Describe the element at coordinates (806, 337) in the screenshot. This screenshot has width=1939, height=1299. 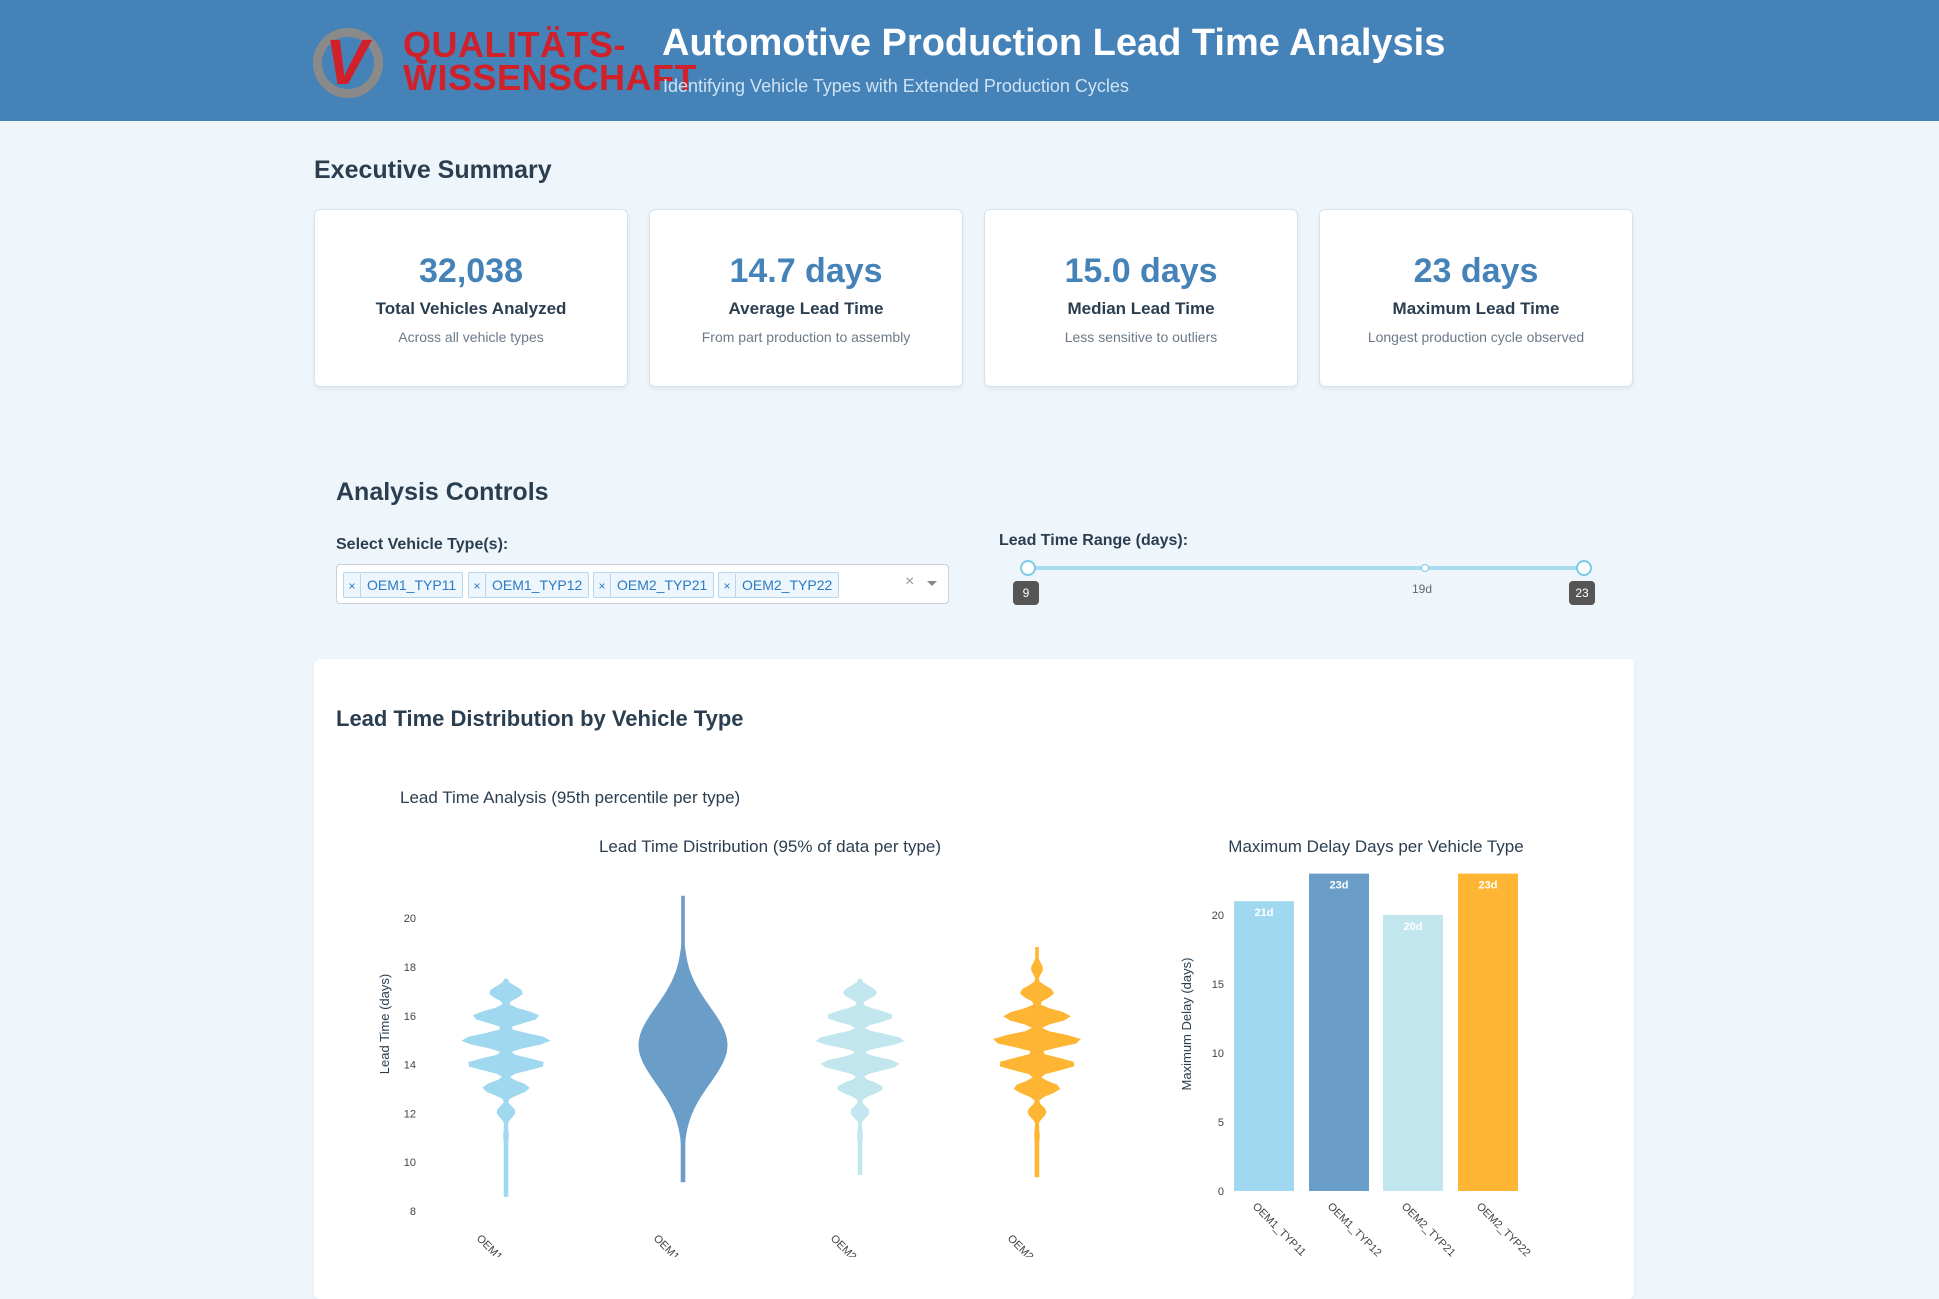
I see `kpi-sub: From part production to assembly` at that location.